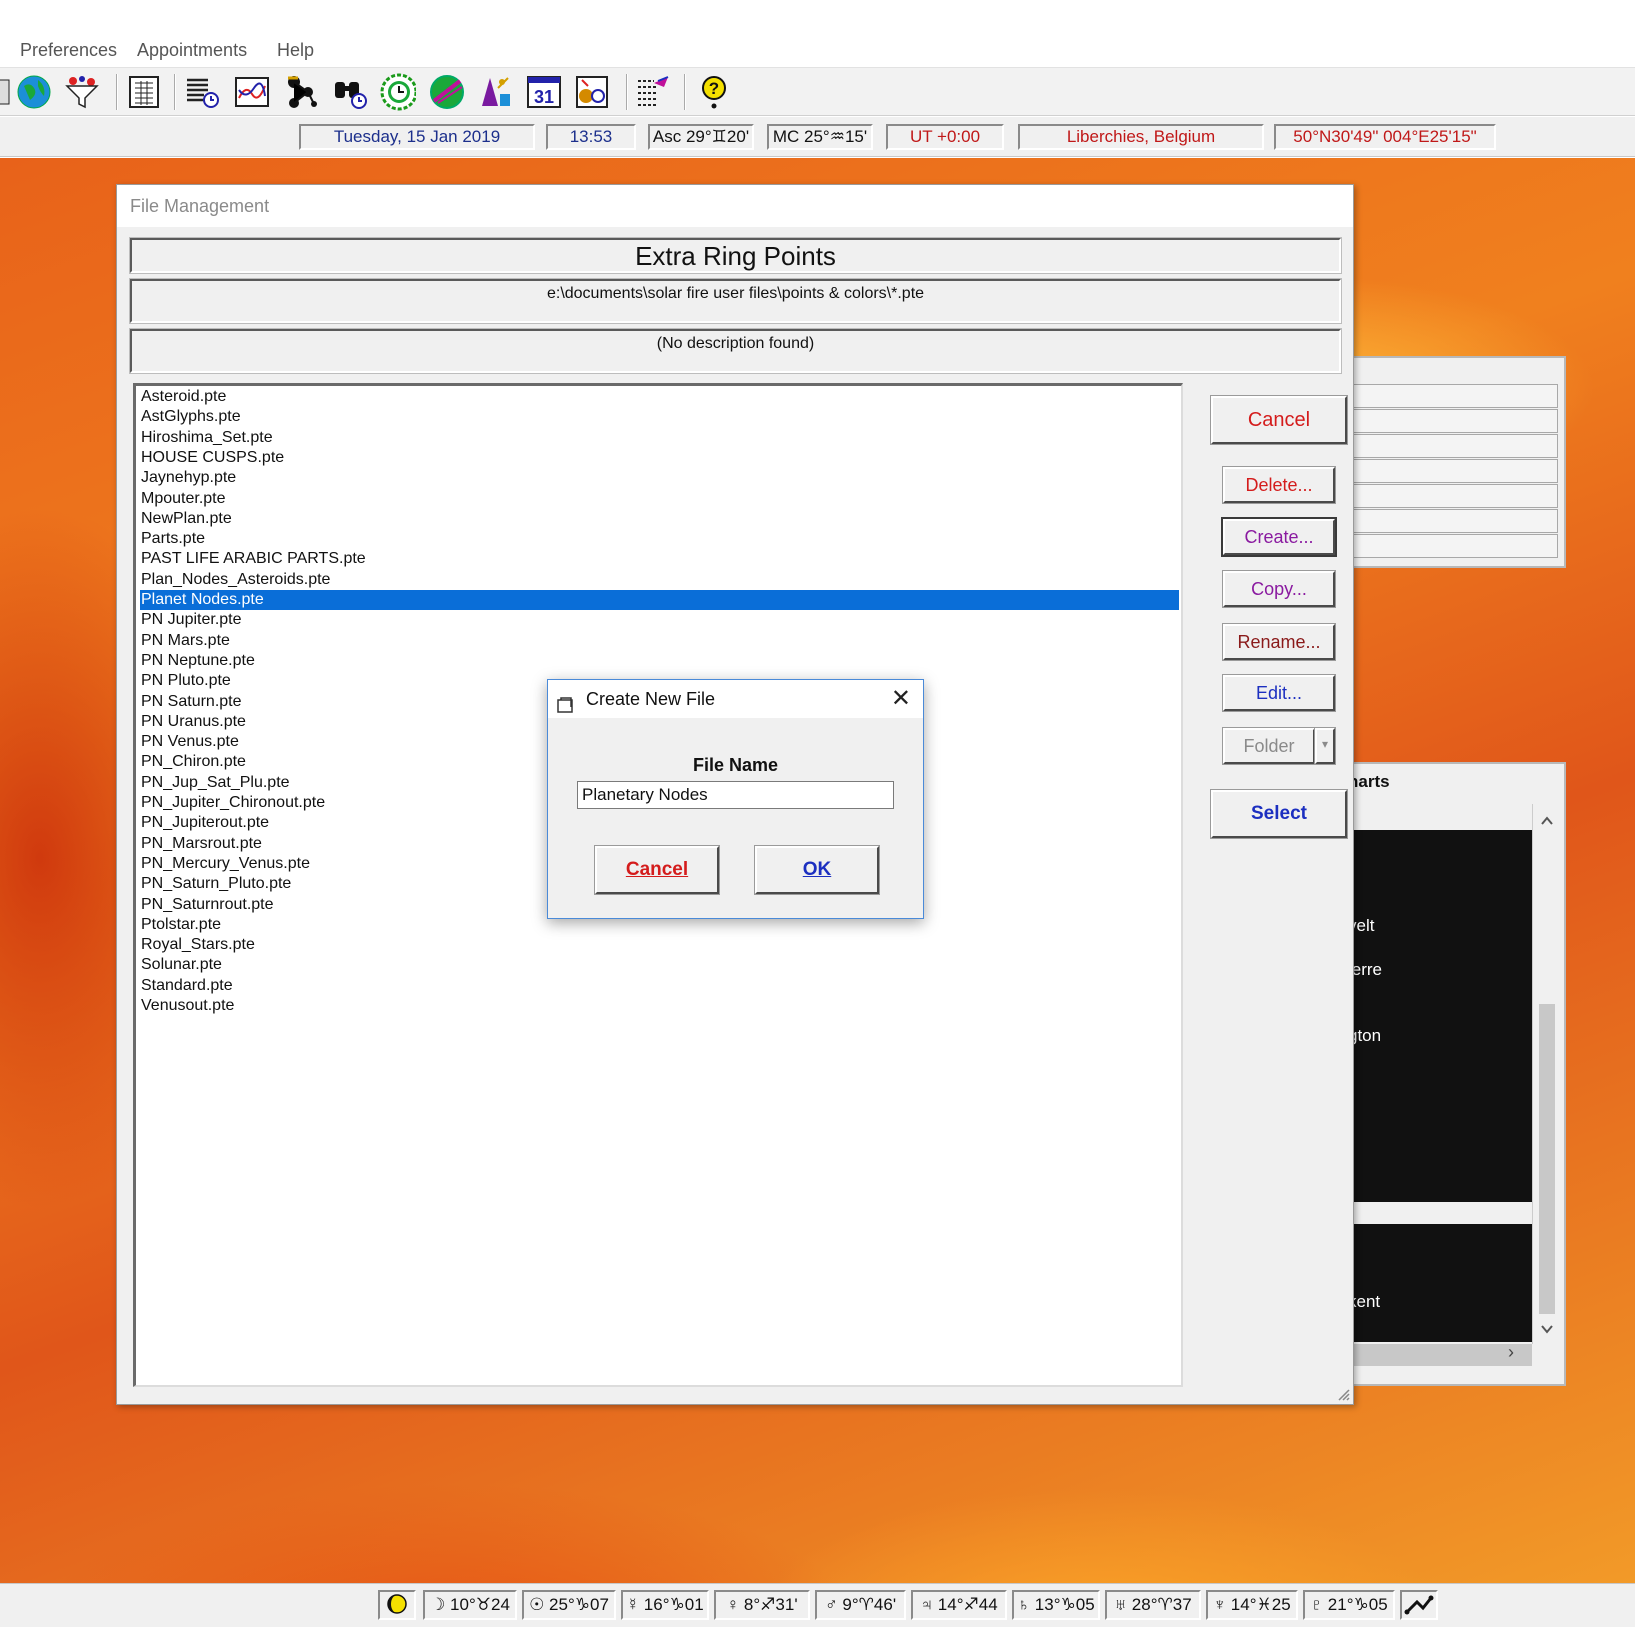  What do you see at coordinates (945, 137) in the screenshot?
I see `timezone: UT +0:00` at bounding box center [945, 137].